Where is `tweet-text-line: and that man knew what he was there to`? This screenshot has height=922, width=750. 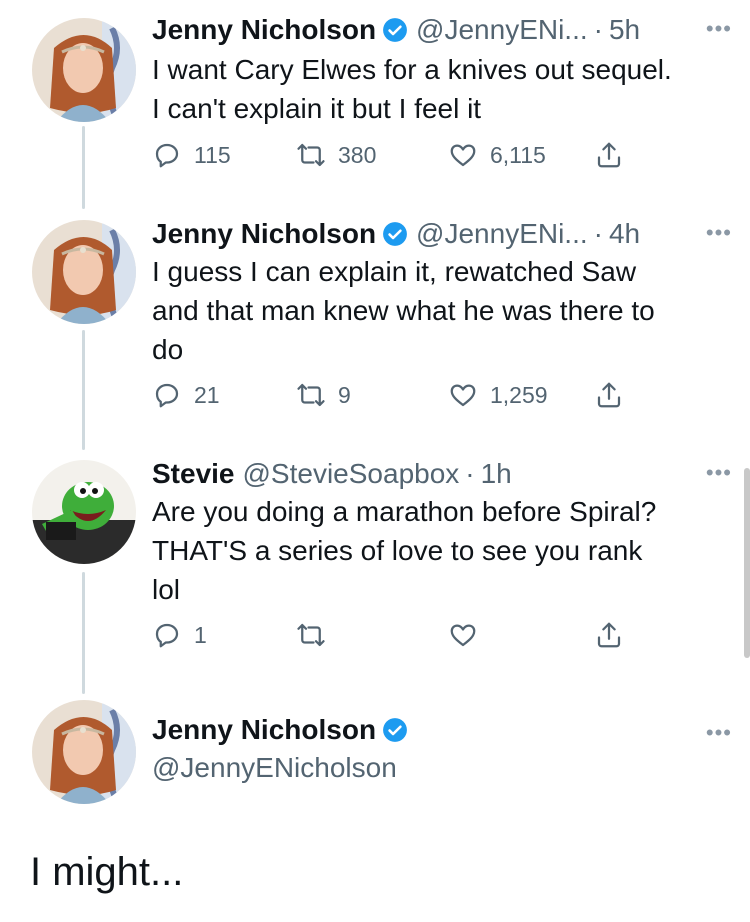
tweet-text-line: and that man knew what he was there to is located at coordinates (403, 310).